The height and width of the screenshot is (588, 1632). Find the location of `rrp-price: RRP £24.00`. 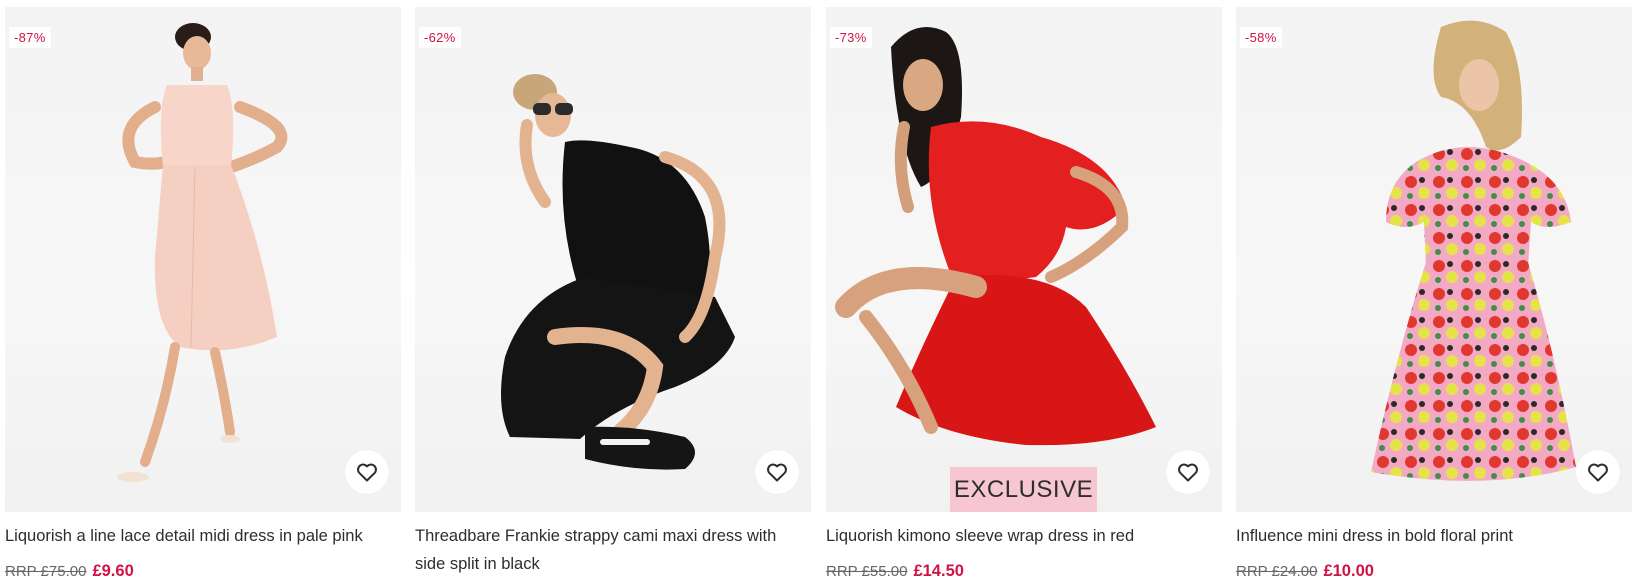

rrp-price: RRP £24.00 is located at coordinates (1277, 571).